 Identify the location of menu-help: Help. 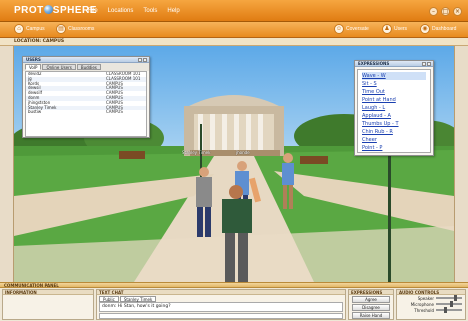
(173, 11).